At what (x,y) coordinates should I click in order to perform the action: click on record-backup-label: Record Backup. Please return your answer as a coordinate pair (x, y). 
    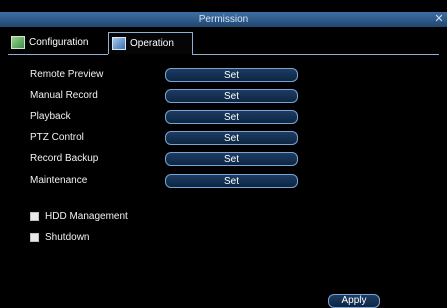
    Looking at the image, I should click on (64, 158).